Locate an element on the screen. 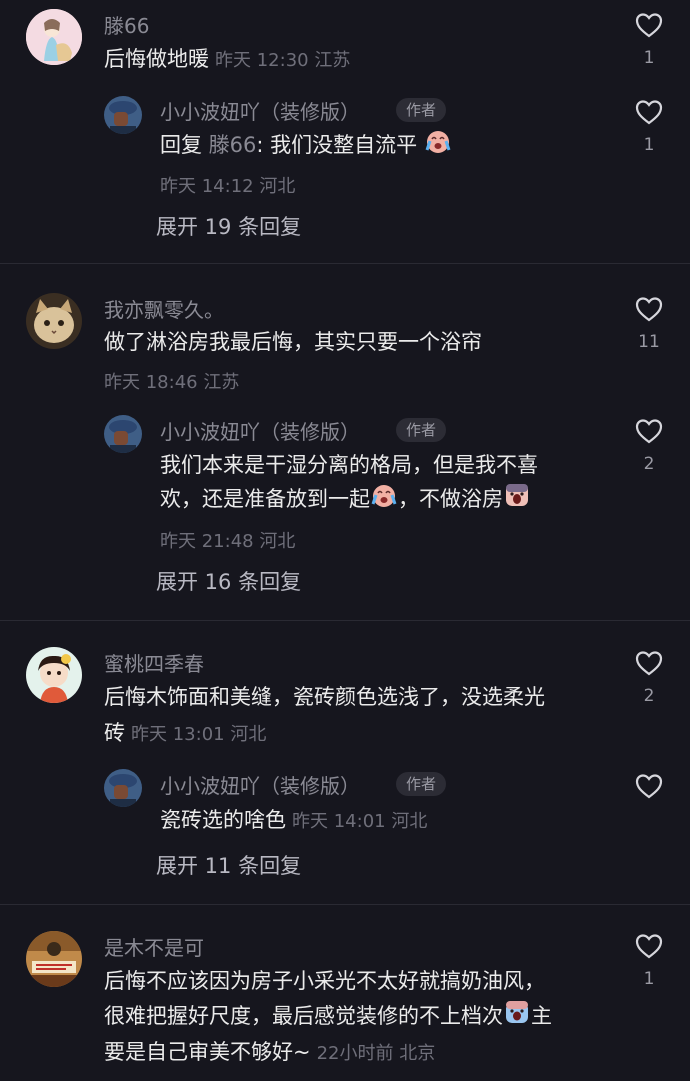 Image resolution: width=690 pixels, height=1081 pixels. comment-body-line3: 要是自己审美不够好~ 22小时前 北京 is located at coordinates (269, 1053).